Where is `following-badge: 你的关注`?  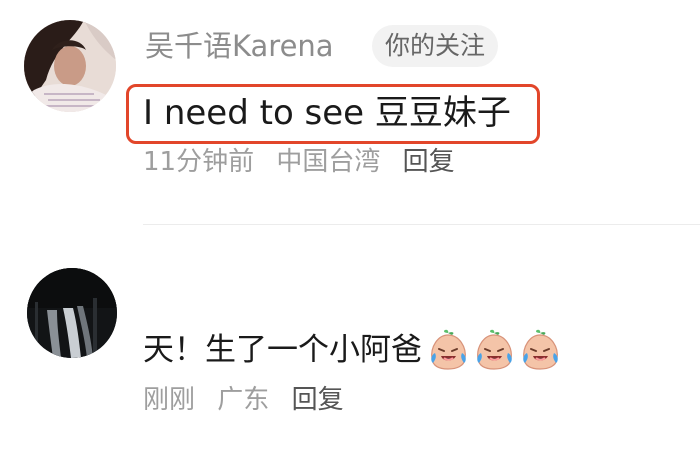 following-badge: 你的关注 is located at coordinates (435, 46).